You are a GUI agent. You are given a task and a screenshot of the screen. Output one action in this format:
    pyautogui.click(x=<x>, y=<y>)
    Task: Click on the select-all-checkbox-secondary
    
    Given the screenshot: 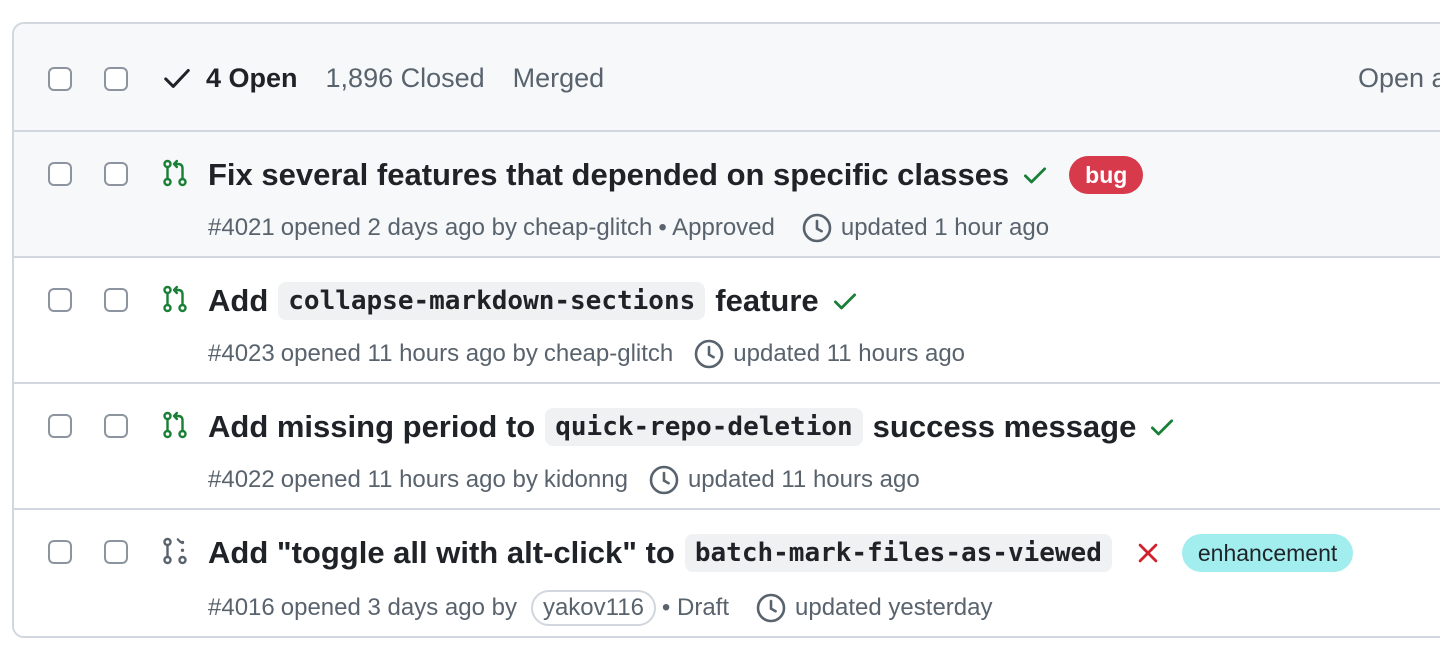 What is the action you would take?
    pyautogui.click(x=116, y=79)
    